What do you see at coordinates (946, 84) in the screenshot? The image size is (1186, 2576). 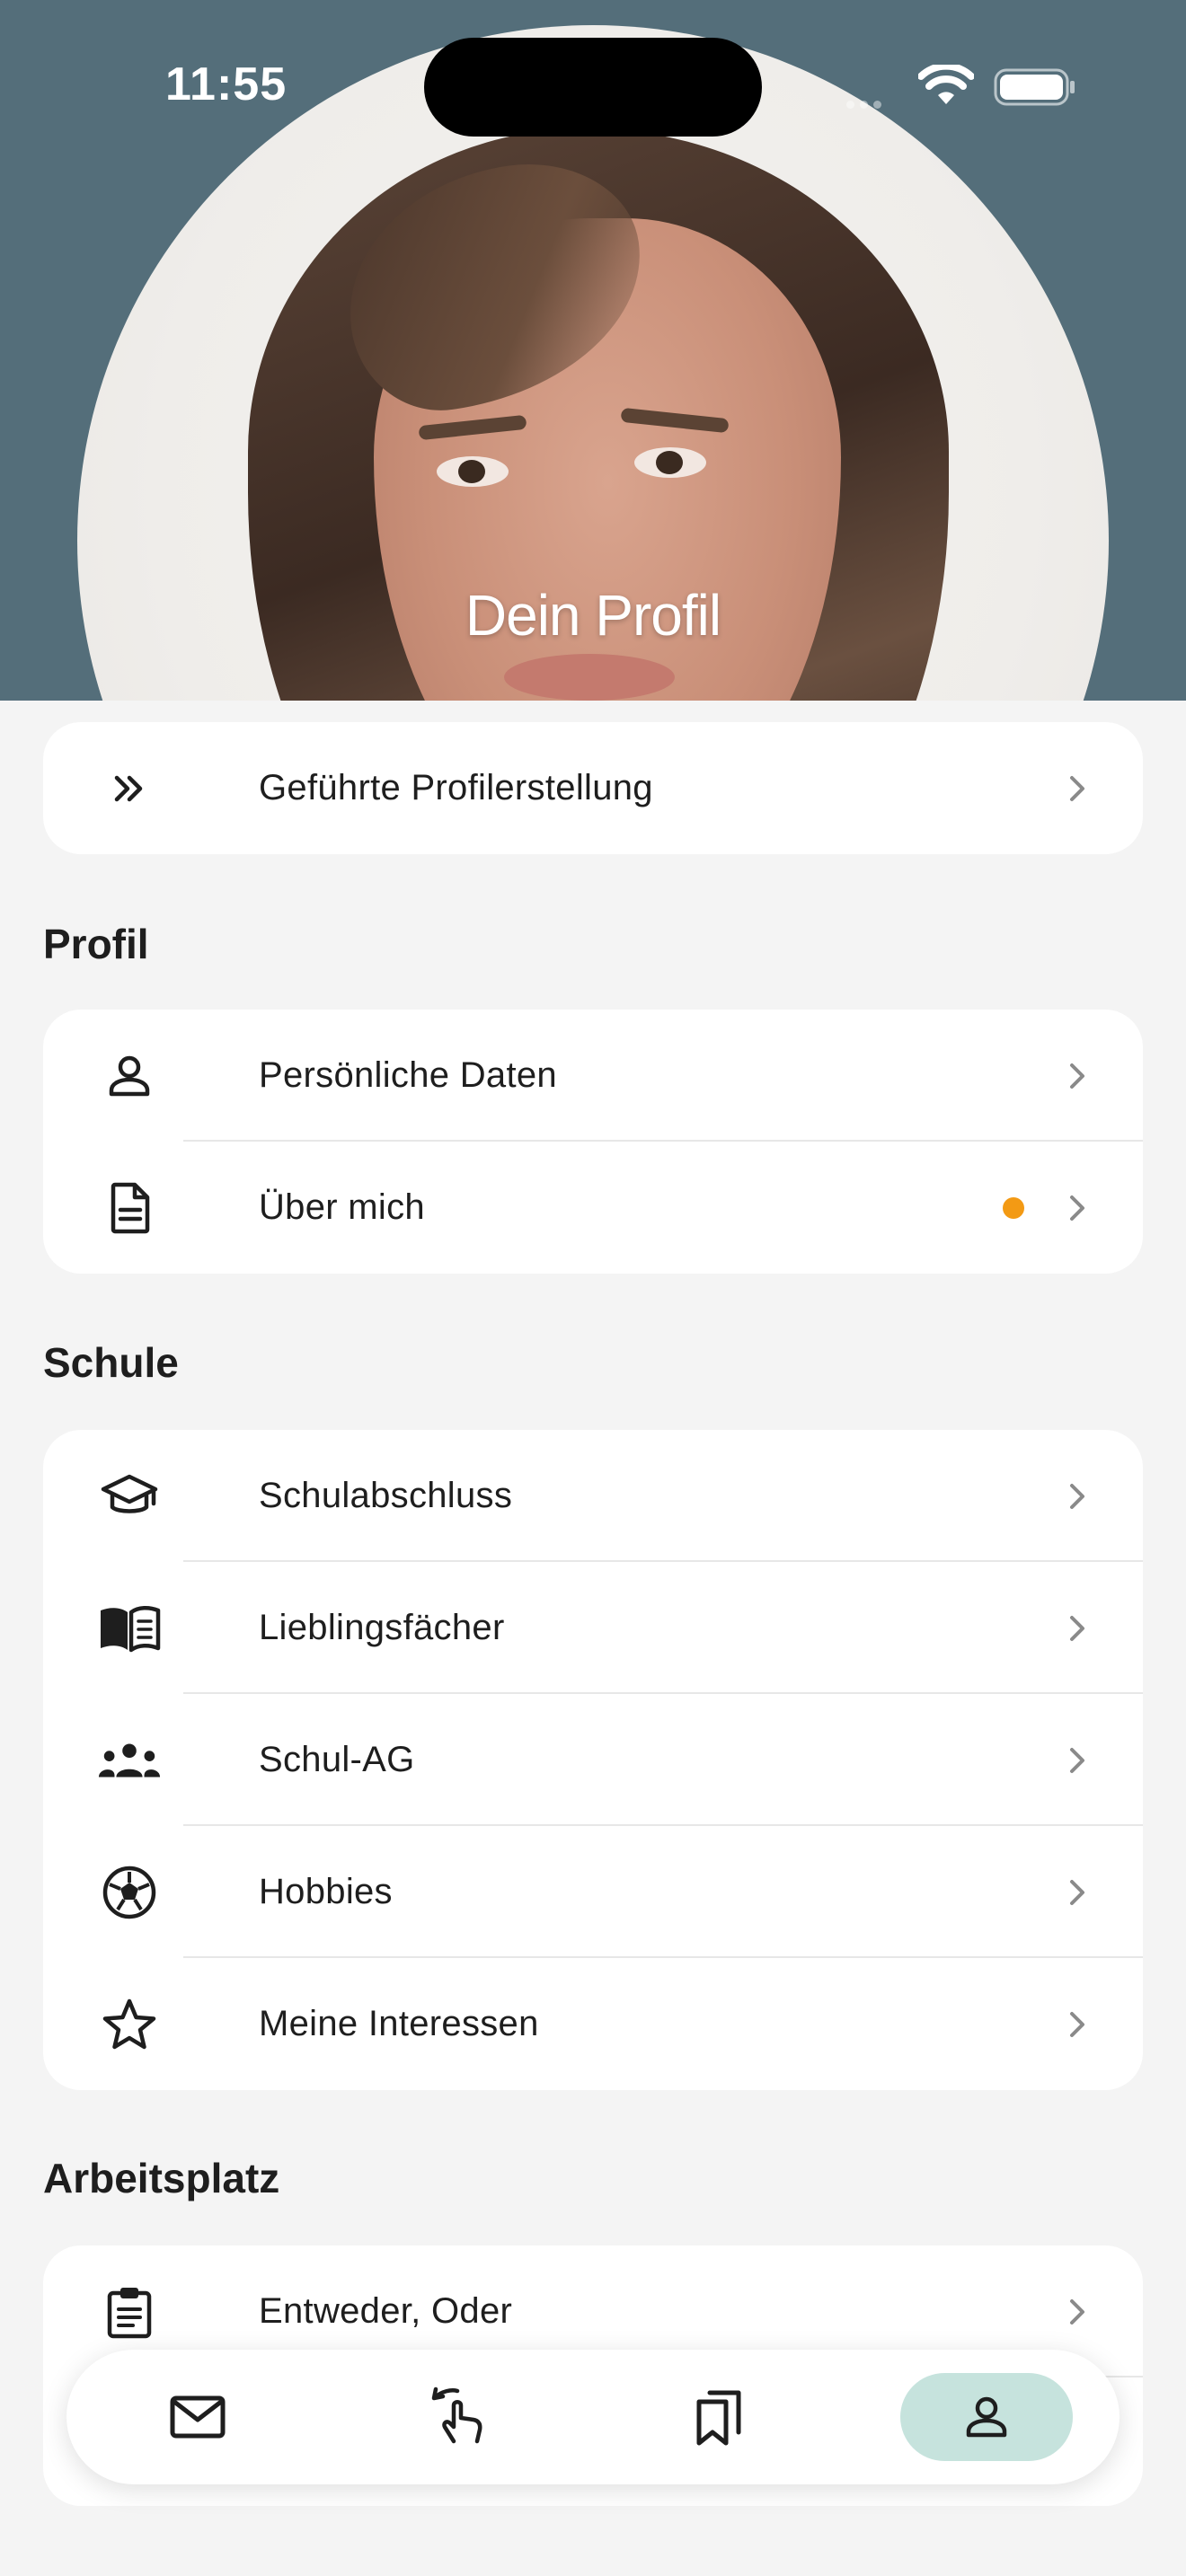 I see `wifi-icon` at bounding box center [946, 84].